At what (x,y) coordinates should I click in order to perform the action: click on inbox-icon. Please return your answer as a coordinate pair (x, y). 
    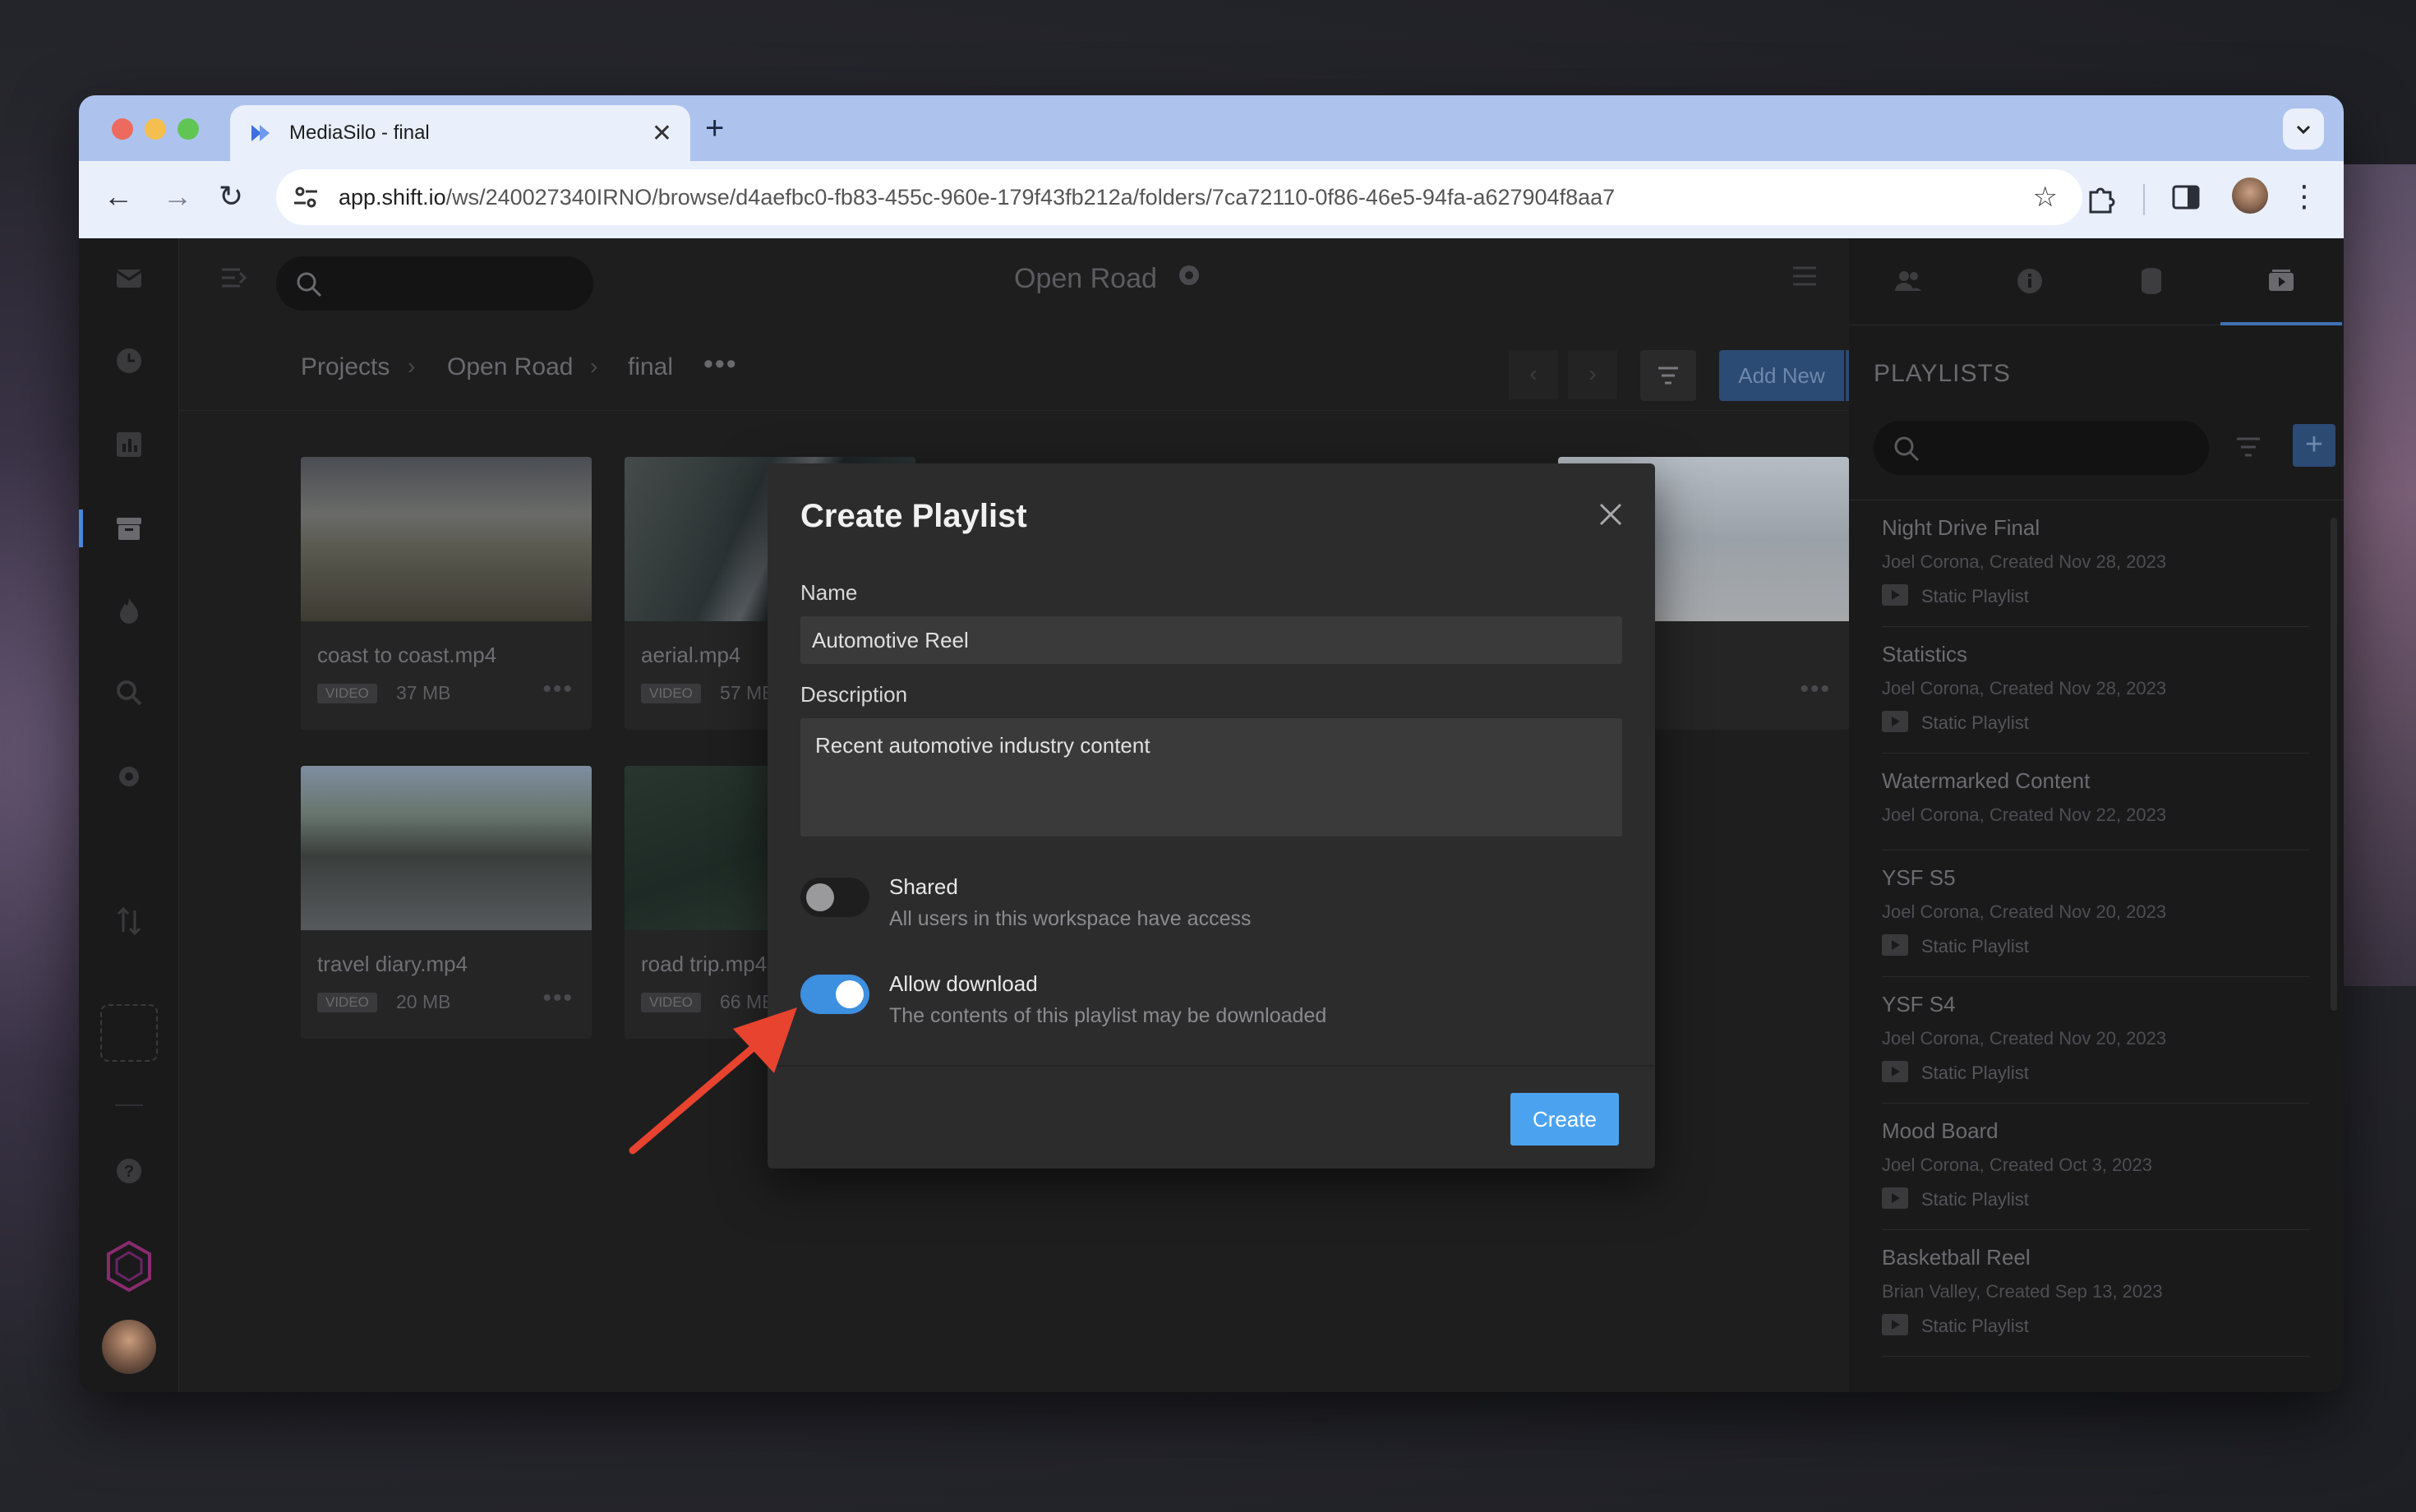
    Looking at the image, I should click on (129, 279).